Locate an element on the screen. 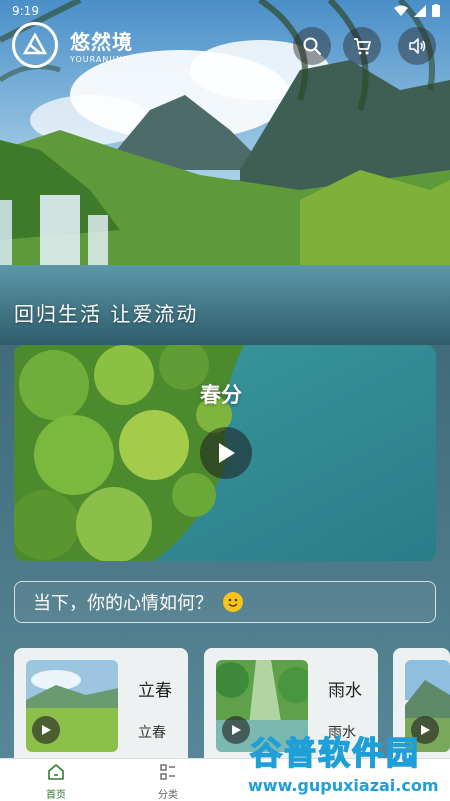 This screenshot has height=801, width=450. wifi-icon is located at coordinates (401, 12).